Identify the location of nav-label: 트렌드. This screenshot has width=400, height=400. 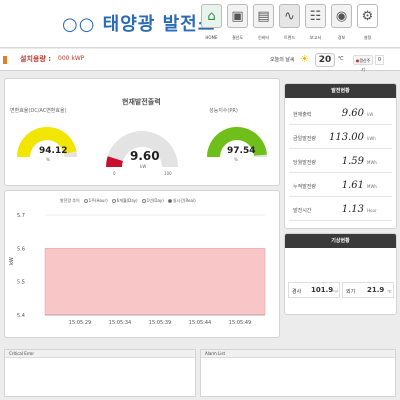
(289, 37).